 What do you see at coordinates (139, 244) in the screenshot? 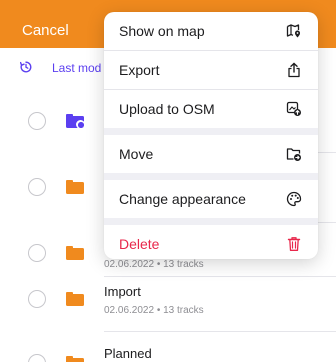
I see `menu-item-label: Delete` at bounding box center [139, 244].